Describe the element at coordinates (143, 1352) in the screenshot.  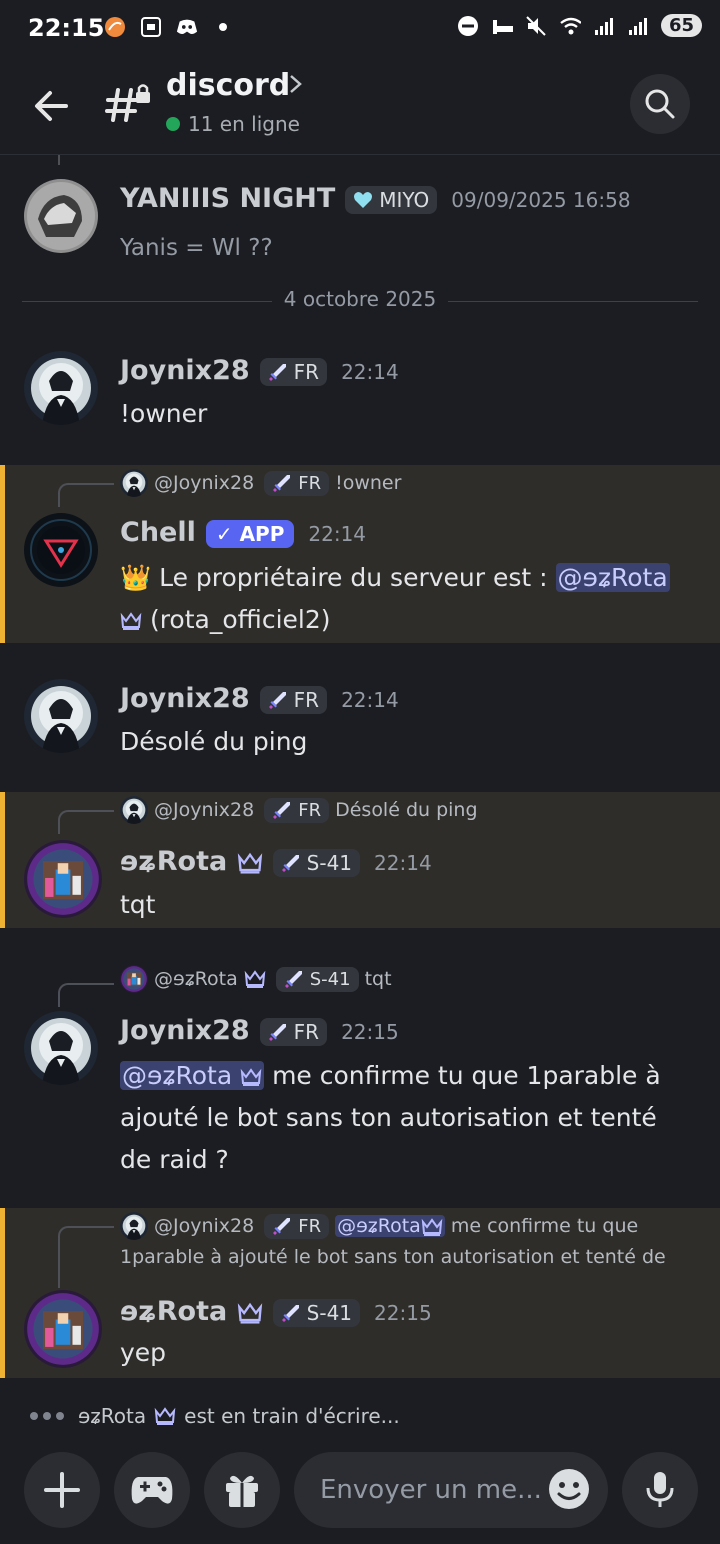
I see `message-text: yep` at that location.